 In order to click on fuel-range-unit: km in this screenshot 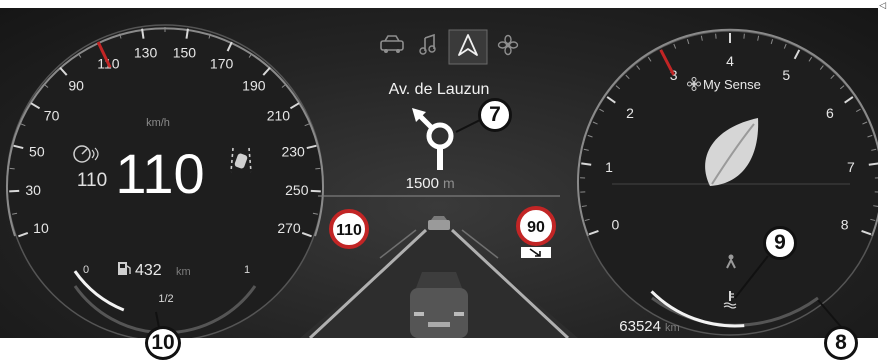, I will do `click(183, 272)`.